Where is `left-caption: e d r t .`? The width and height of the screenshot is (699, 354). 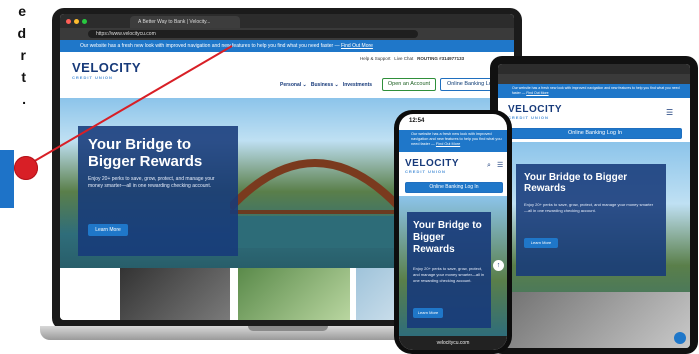
left-caption: e d r t . is located at coordinates (15, 75).